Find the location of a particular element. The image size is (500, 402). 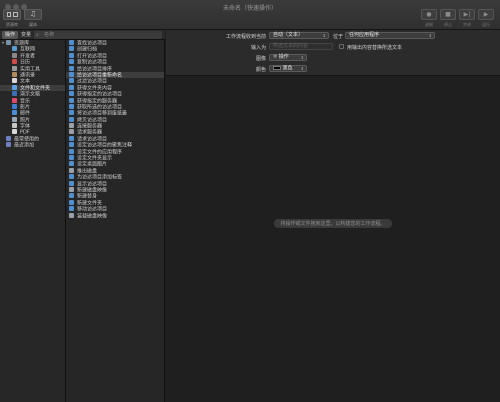

library-icon is located at coordinates (12, 14).